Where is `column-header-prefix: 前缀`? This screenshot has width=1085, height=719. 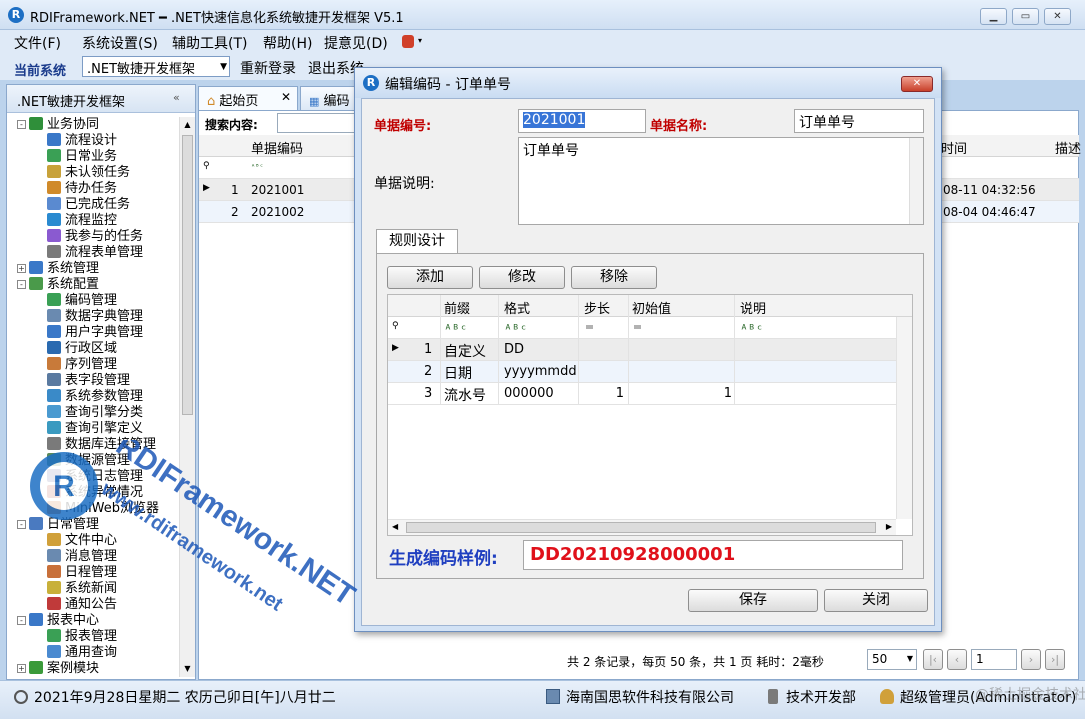
column-header-prefix: 前缀 is located at coordinates (457, 307).